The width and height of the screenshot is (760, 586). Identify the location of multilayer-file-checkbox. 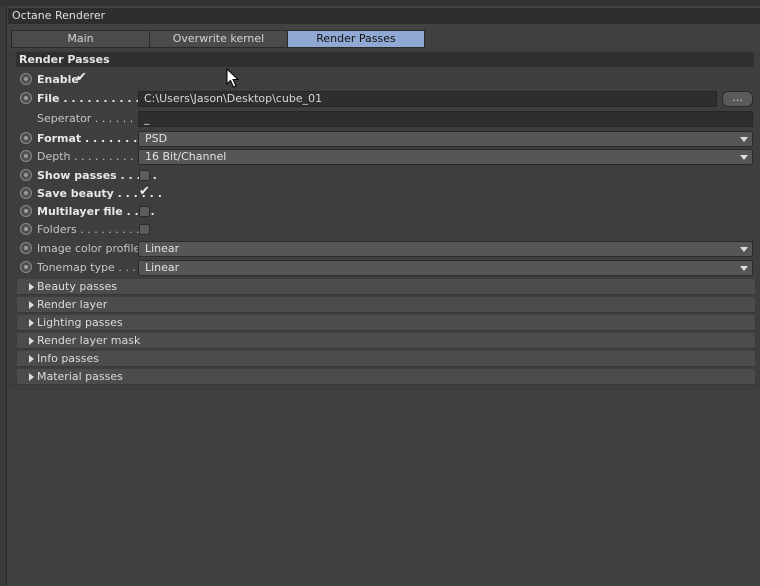
(144, 211).